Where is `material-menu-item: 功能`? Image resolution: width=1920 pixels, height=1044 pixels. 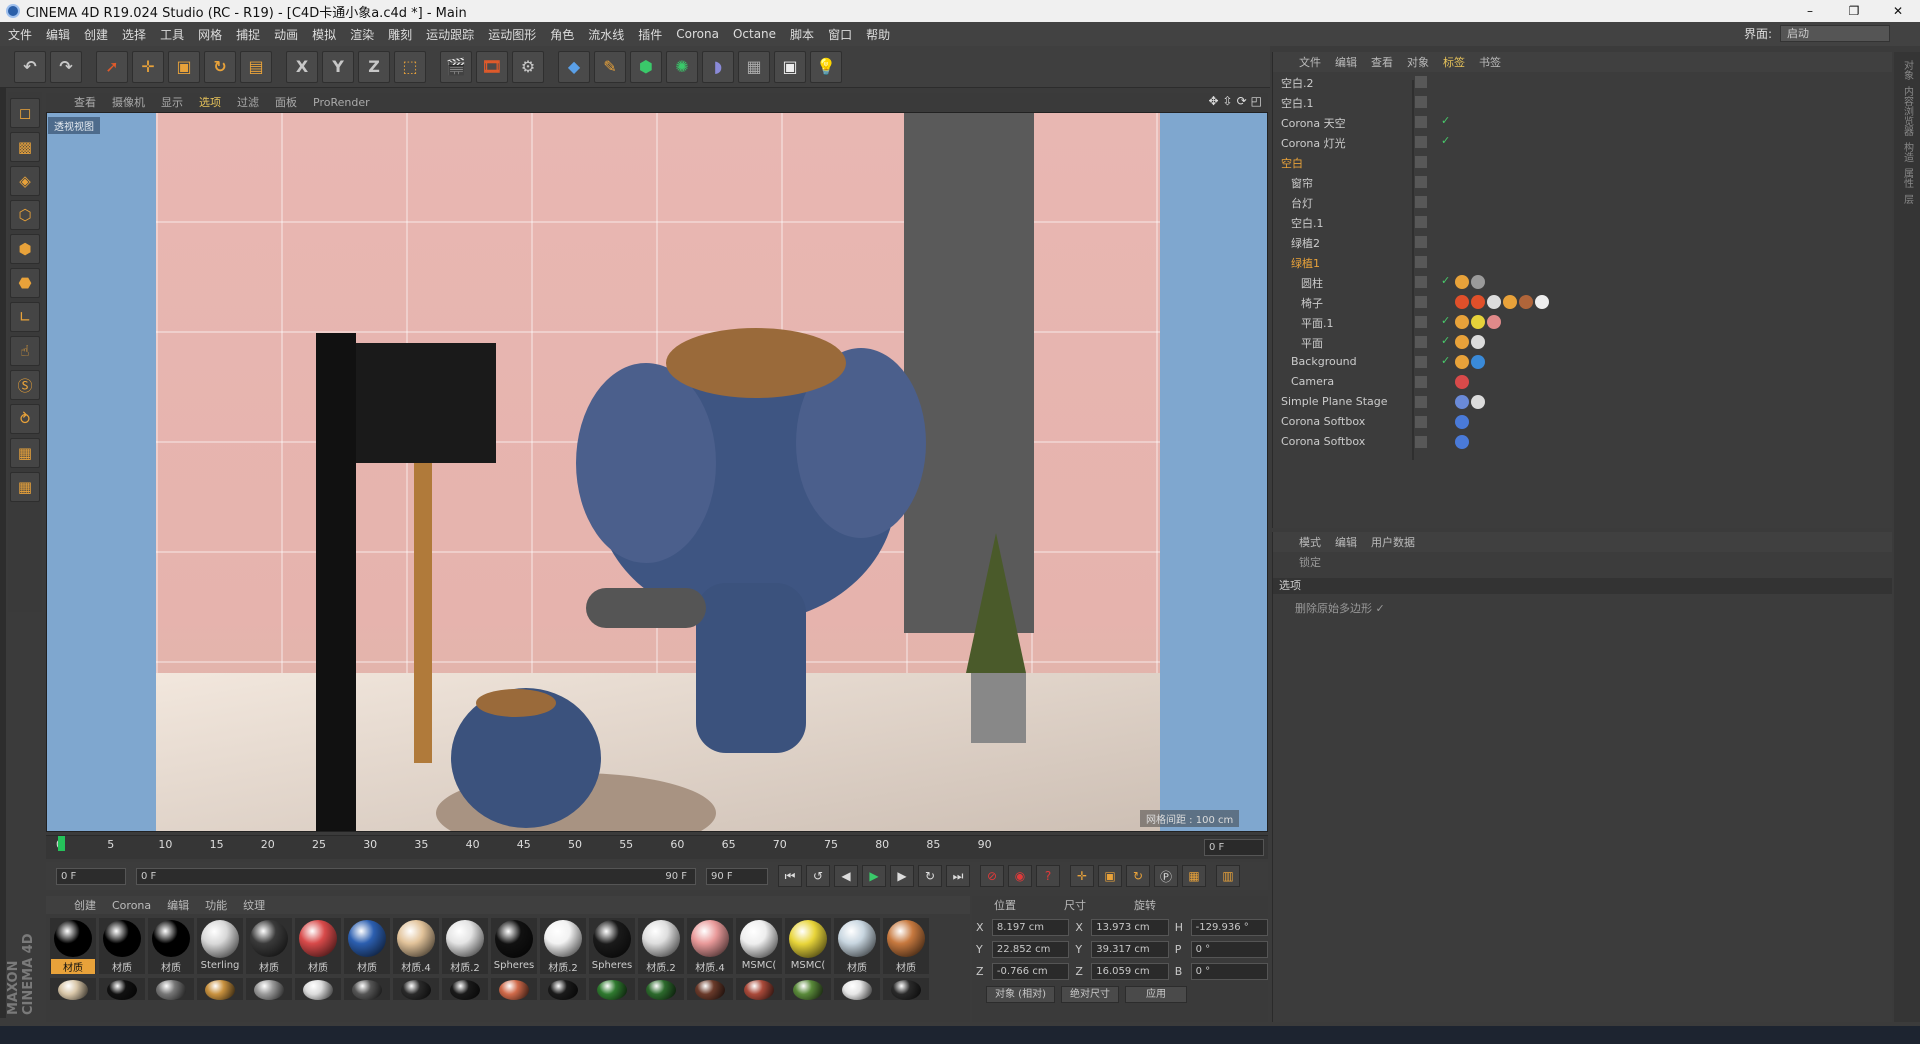 material-menu-item: 功能 is located at coordinates (216, 905).